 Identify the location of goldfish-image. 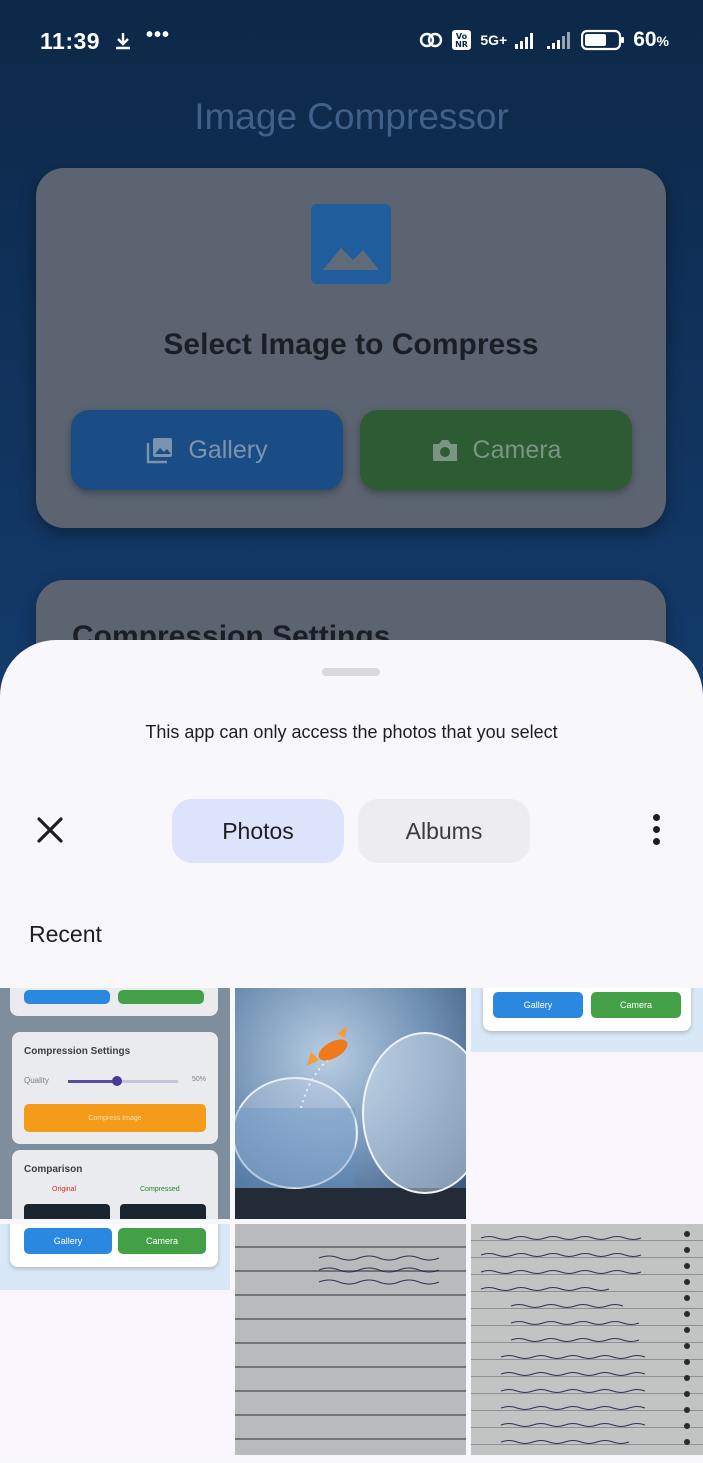
(350, 1122).